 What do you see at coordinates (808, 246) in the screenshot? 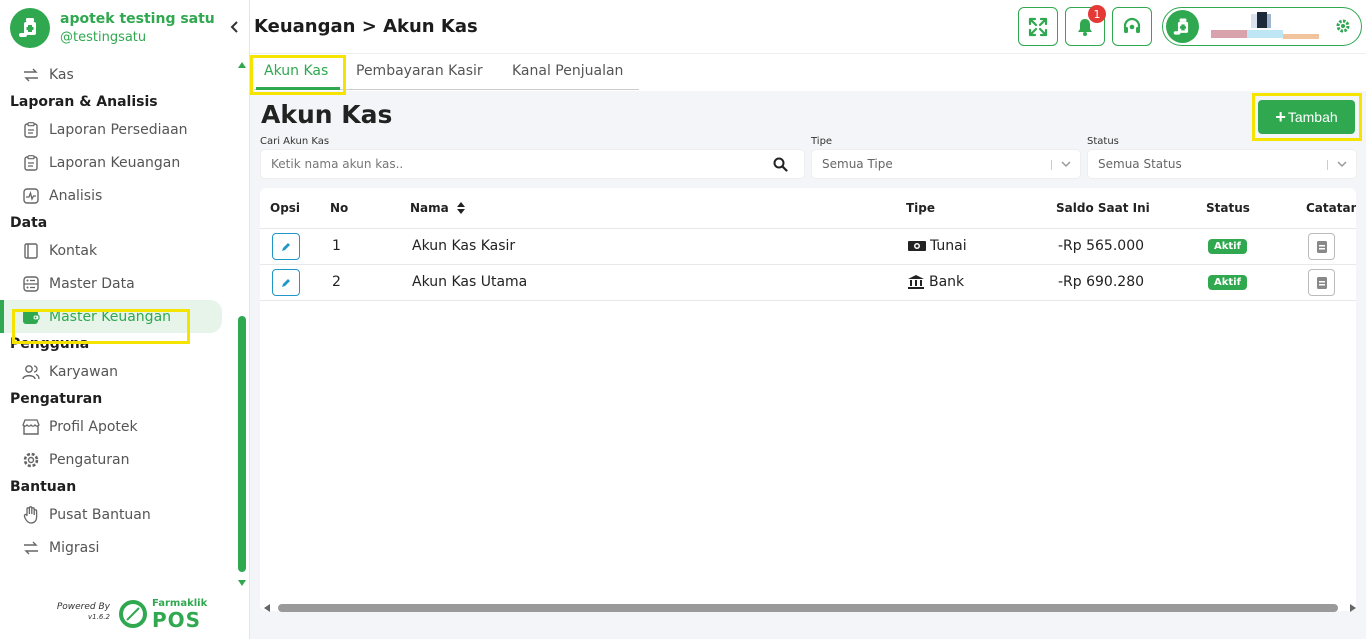
I see `table-row: 1 Akun Kas Kasir Tunai -Rp 565.000 Aktif` at bounding box center [808, 246].